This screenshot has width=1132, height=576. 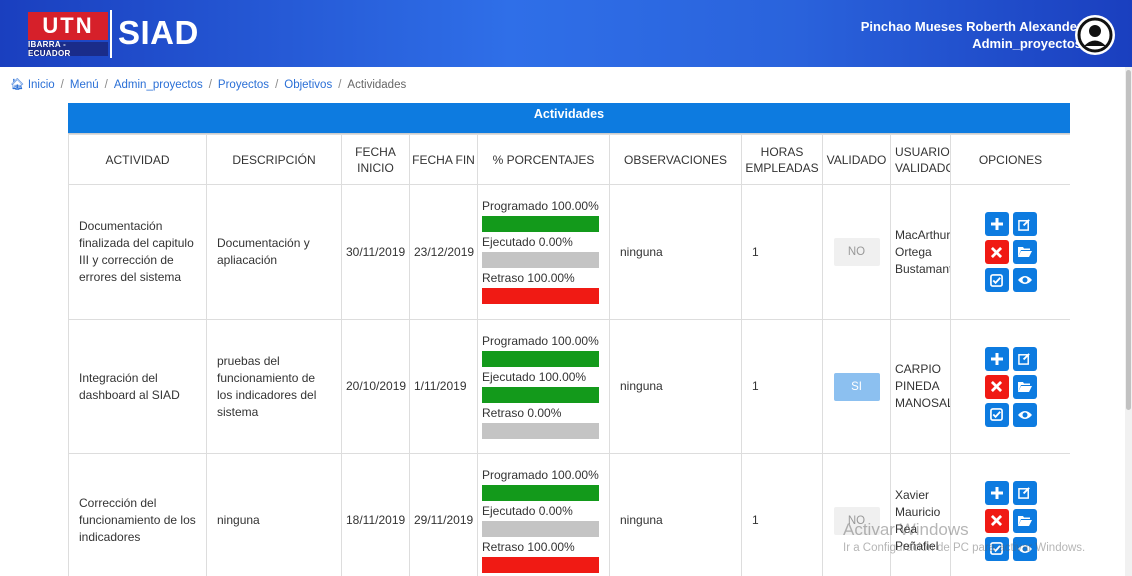 I want to click on breadcrumb-item-menu: Menú, so click(x=84, y=85).